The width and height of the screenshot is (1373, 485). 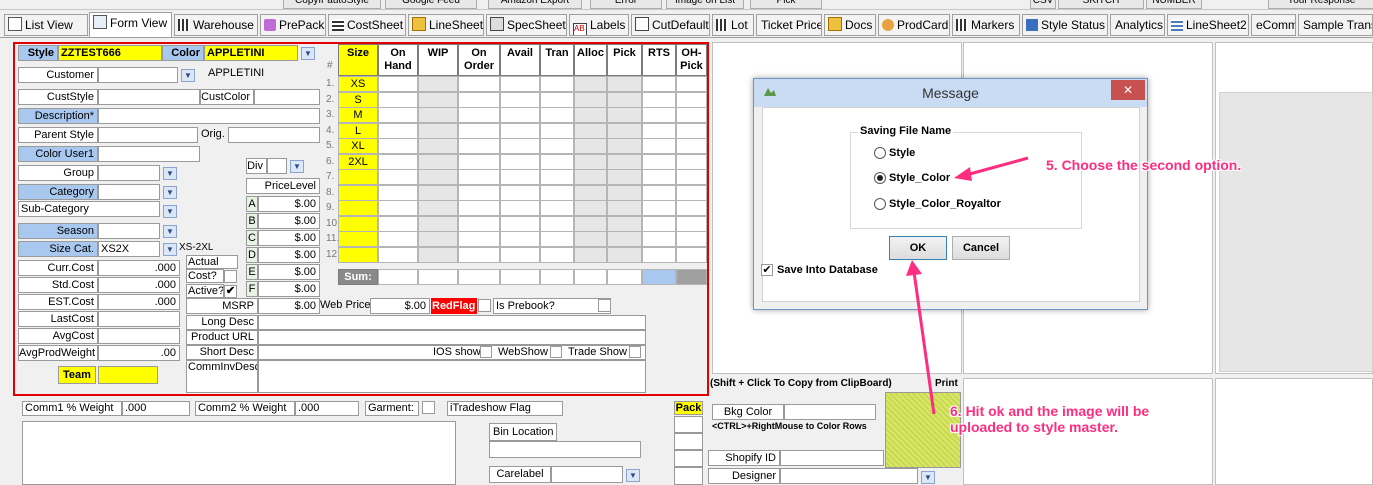 I want to click on arrow-step6-line, so click(x=924, y=343).